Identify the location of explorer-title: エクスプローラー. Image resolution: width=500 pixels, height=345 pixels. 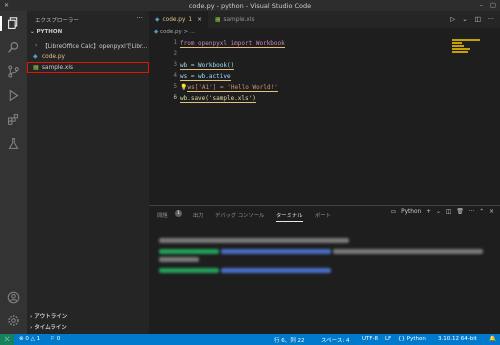
(57, 21).